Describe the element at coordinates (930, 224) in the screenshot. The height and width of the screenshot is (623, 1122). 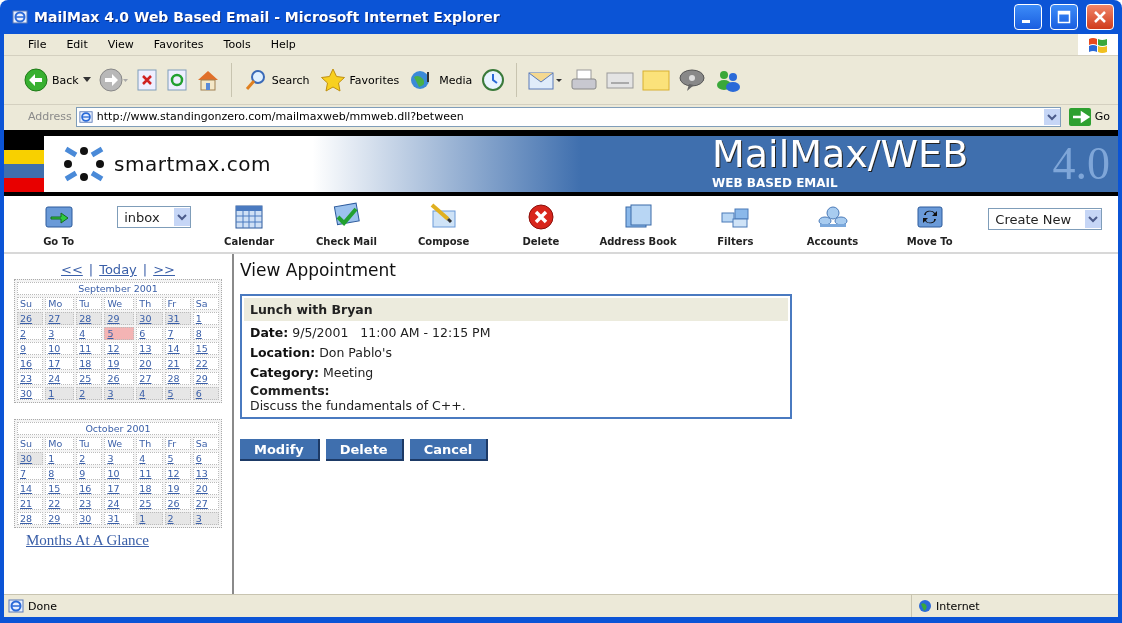
I see `toolbar-button: Move To` at that location.